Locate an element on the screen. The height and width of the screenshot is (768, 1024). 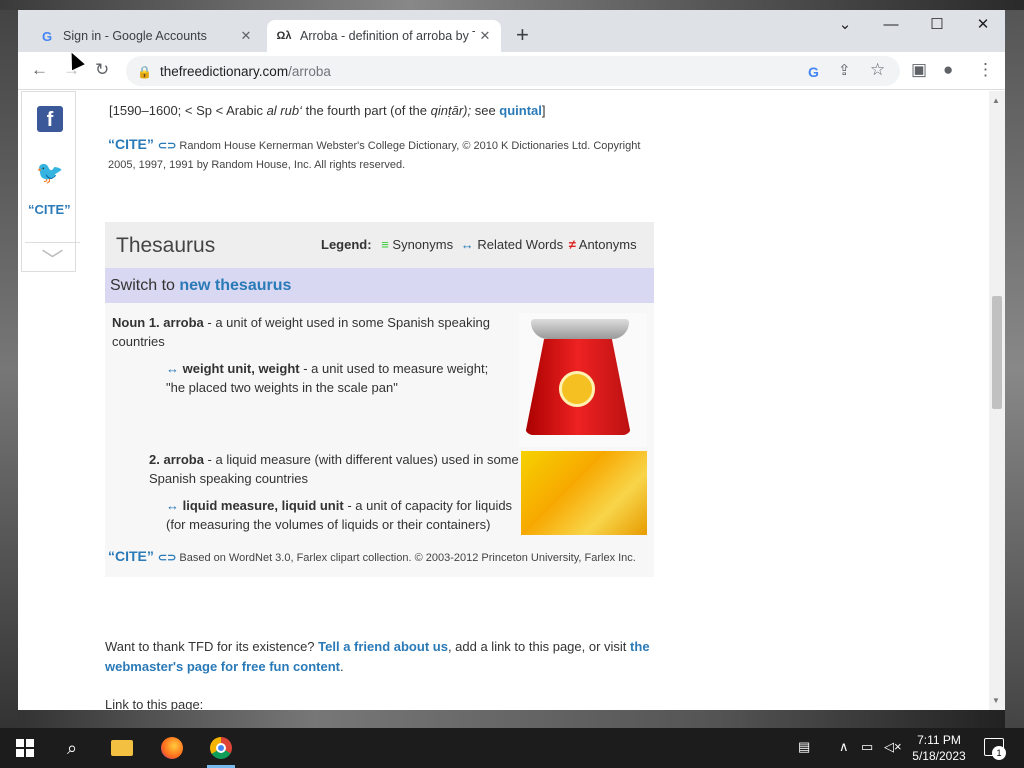
chevron-down-icon: ﹀ is located at coordinates (52, 257).